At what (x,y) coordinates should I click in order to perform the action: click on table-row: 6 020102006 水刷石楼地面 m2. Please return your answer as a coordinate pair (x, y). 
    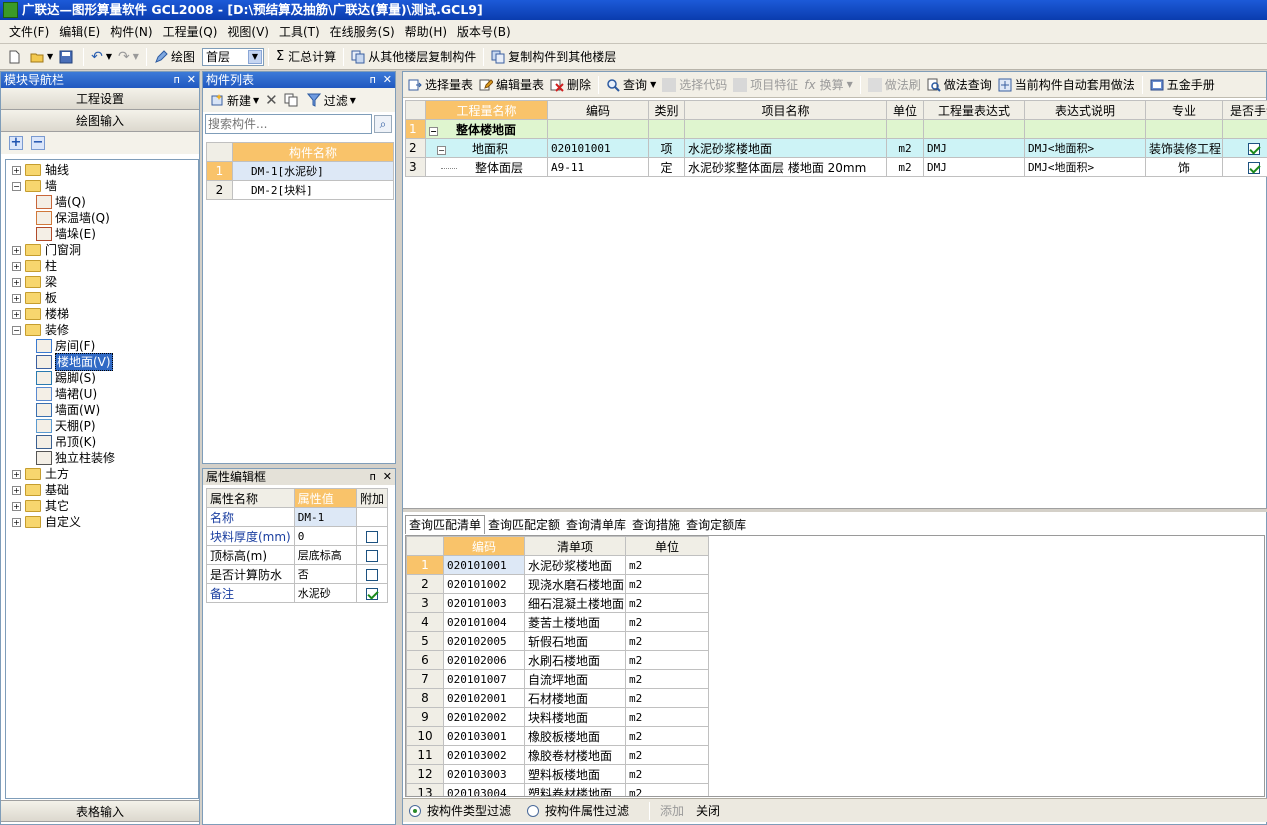
    Looking at the image, I should click on (557, 660).